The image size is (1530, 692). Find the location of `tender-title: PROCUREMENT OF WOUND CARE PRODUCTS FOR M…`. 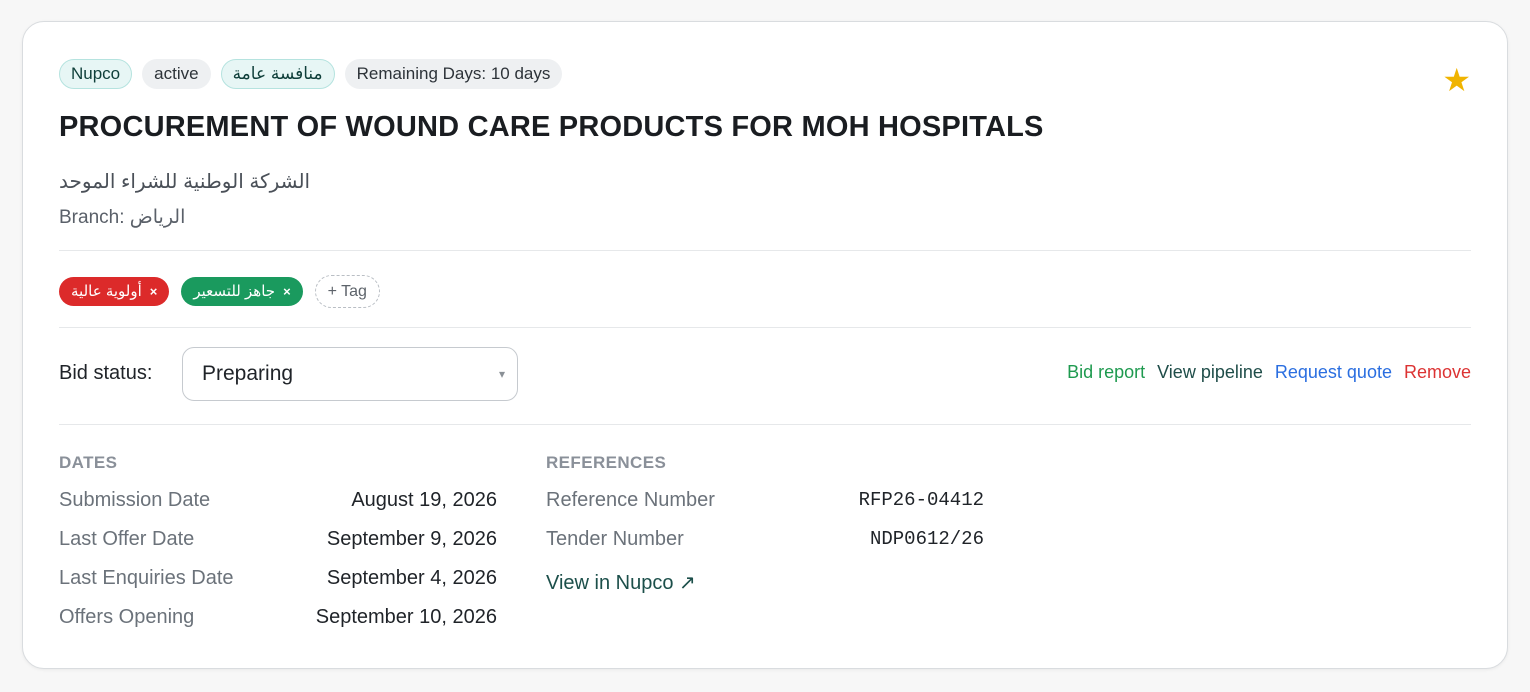

tender-title: PROCUREMENT OF WOUND CARE PRODUCTS FOR M… is located at coordinates (551, 127).